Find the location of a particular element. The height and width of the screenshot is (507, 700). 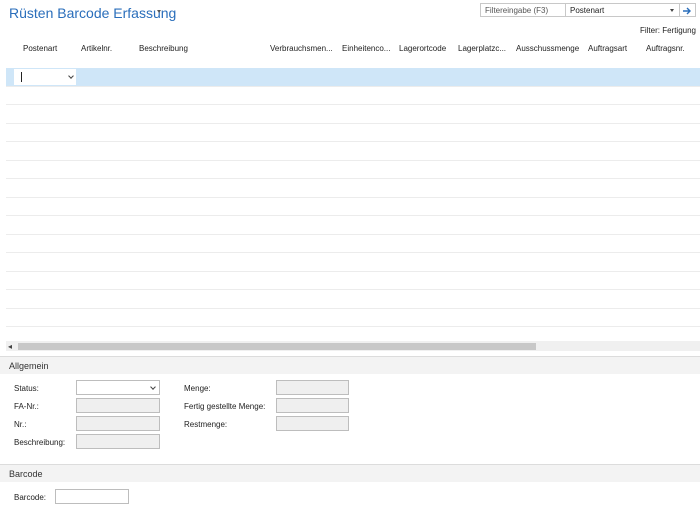

filter-field-value: Postenart is located at coordinates (587, 10).